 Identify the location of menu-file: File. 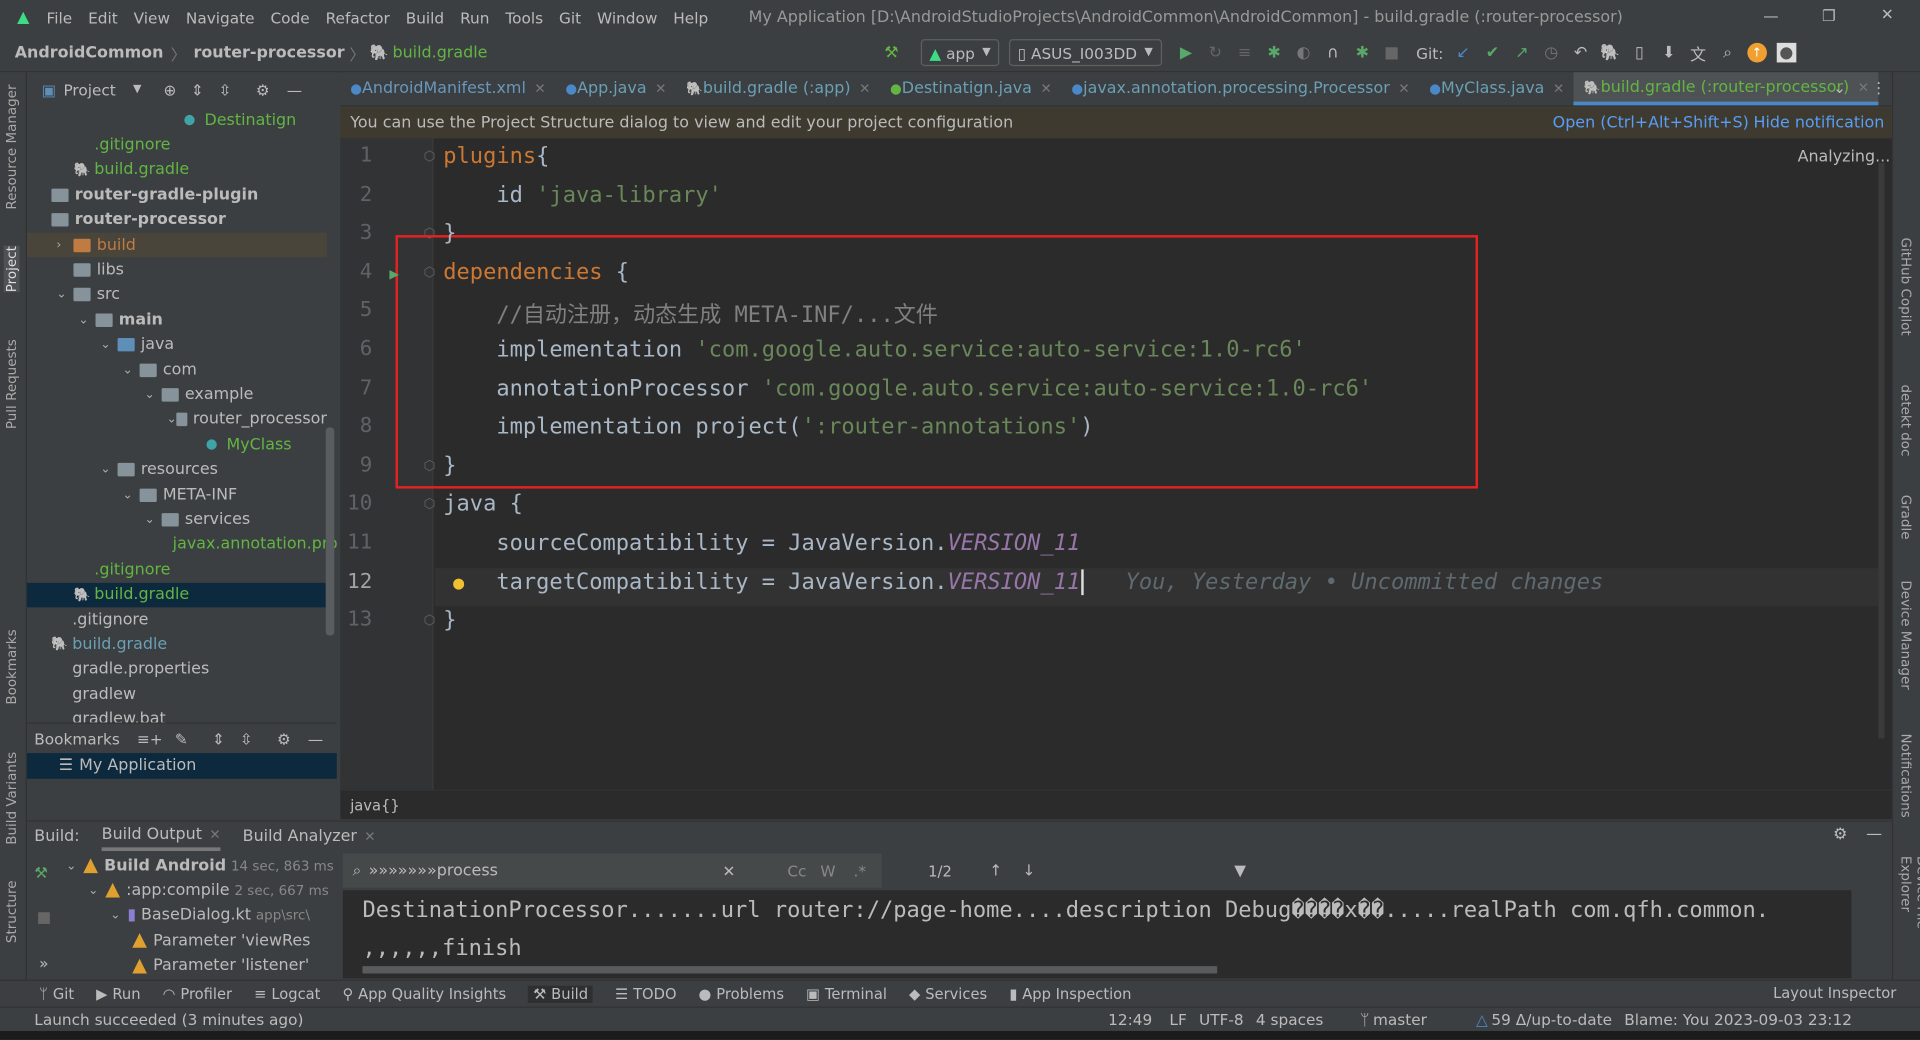
(60, 17).